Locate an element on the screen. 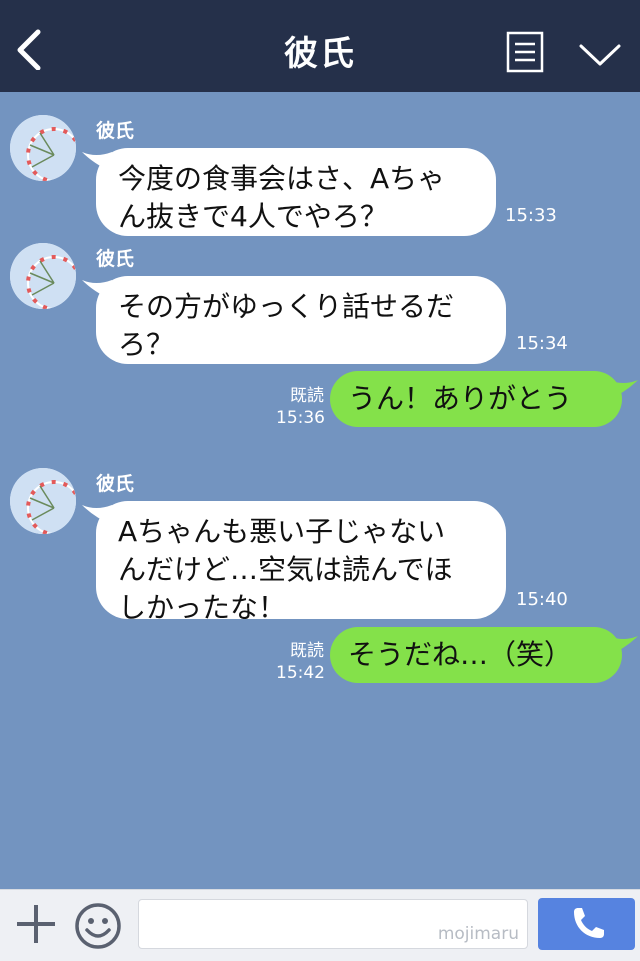  plus-icon is located at coordinates (36, 924).